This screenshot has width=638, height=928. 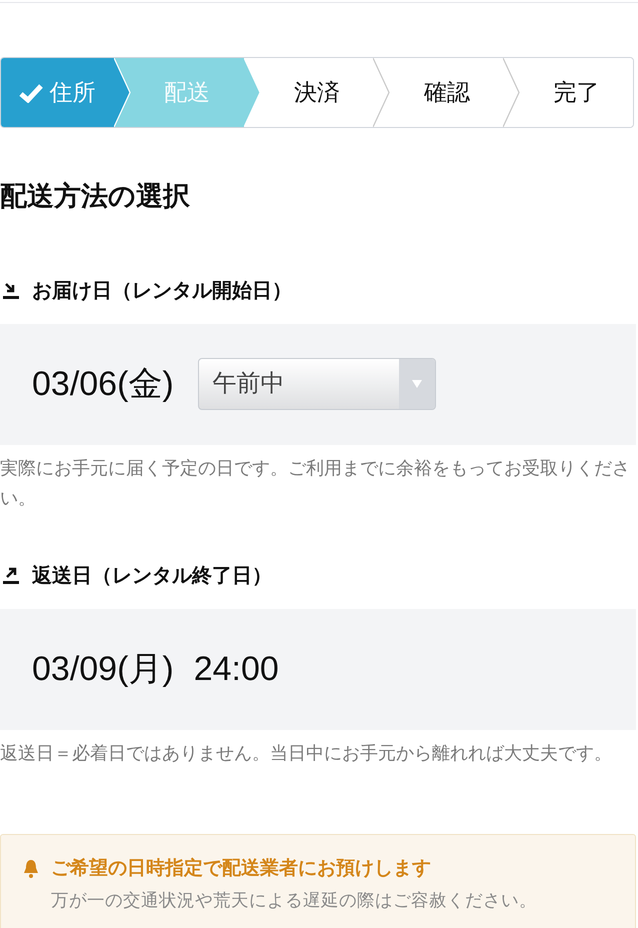 I want to click on note-text: 返送日＝必着日ではありません。当日中にお手元から離れれば大丈夫です。, so click(x=306, y=753).